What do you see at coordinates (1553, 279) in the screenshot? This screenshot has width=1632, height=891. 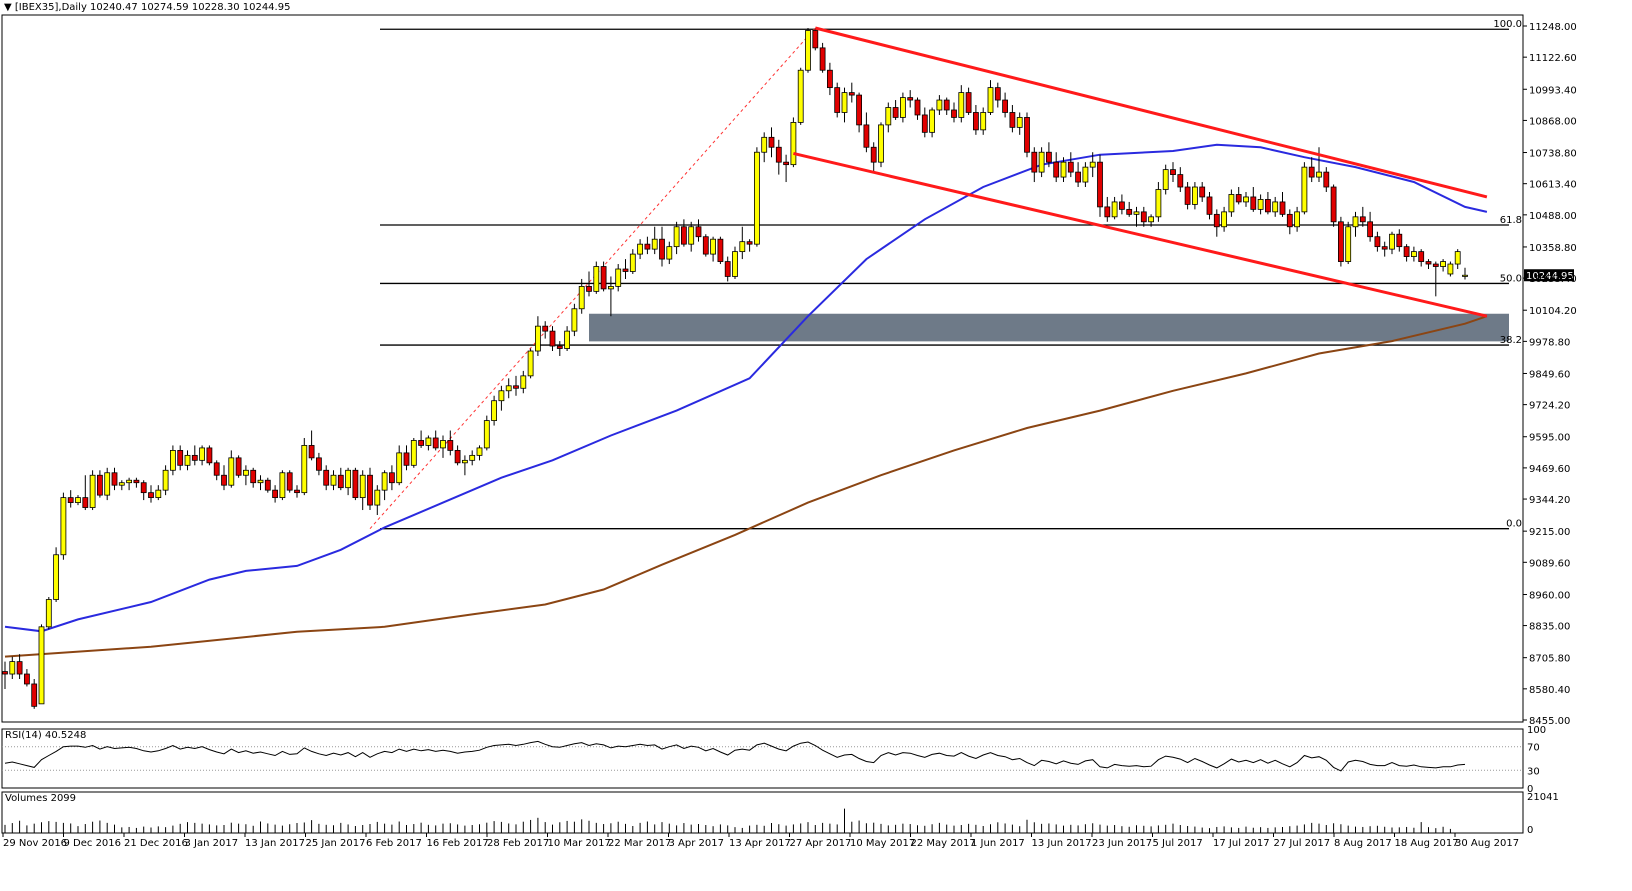 I see `y-tick-label: 10233.40` at bounding box center [1553, 279].